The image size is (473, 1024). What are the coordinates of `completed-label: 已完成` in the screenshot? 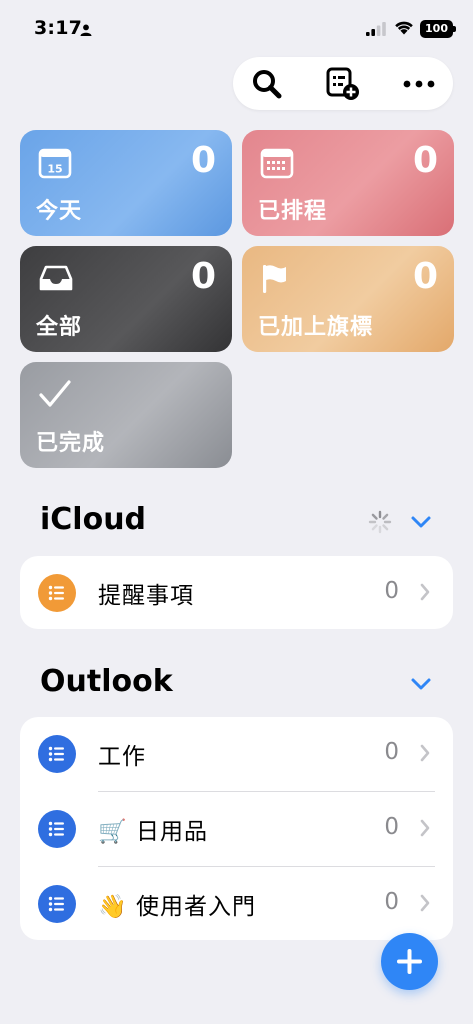 It's located at (71, 443).